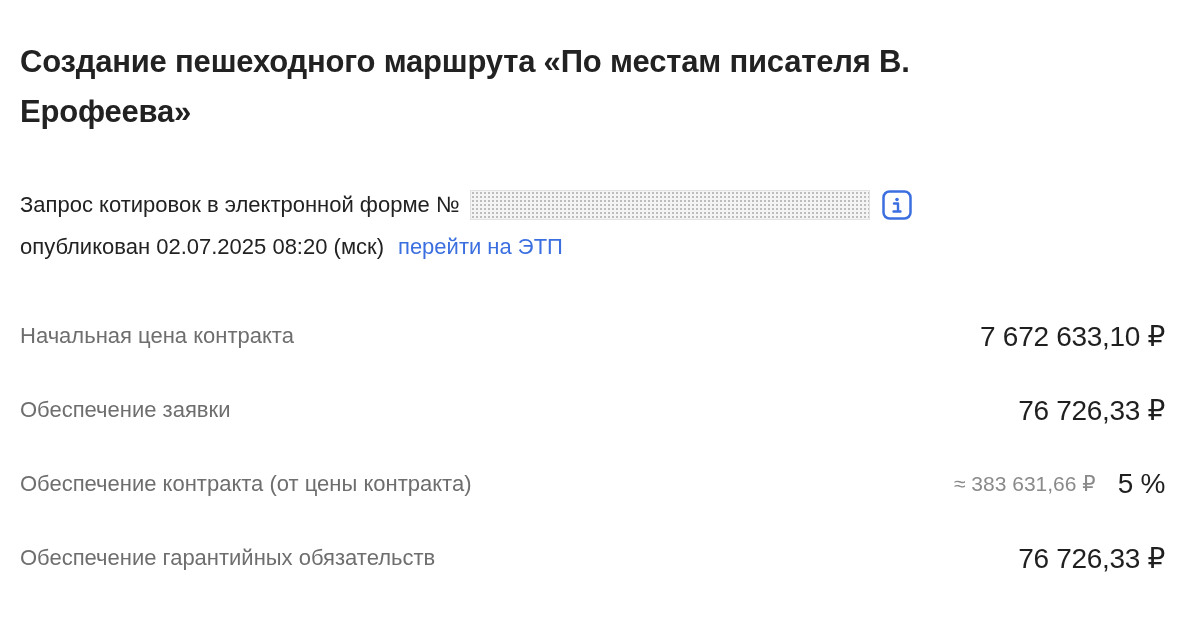  I want to click on detail-label: Обеспечение гарантийных обязательств, so click(228, 558).